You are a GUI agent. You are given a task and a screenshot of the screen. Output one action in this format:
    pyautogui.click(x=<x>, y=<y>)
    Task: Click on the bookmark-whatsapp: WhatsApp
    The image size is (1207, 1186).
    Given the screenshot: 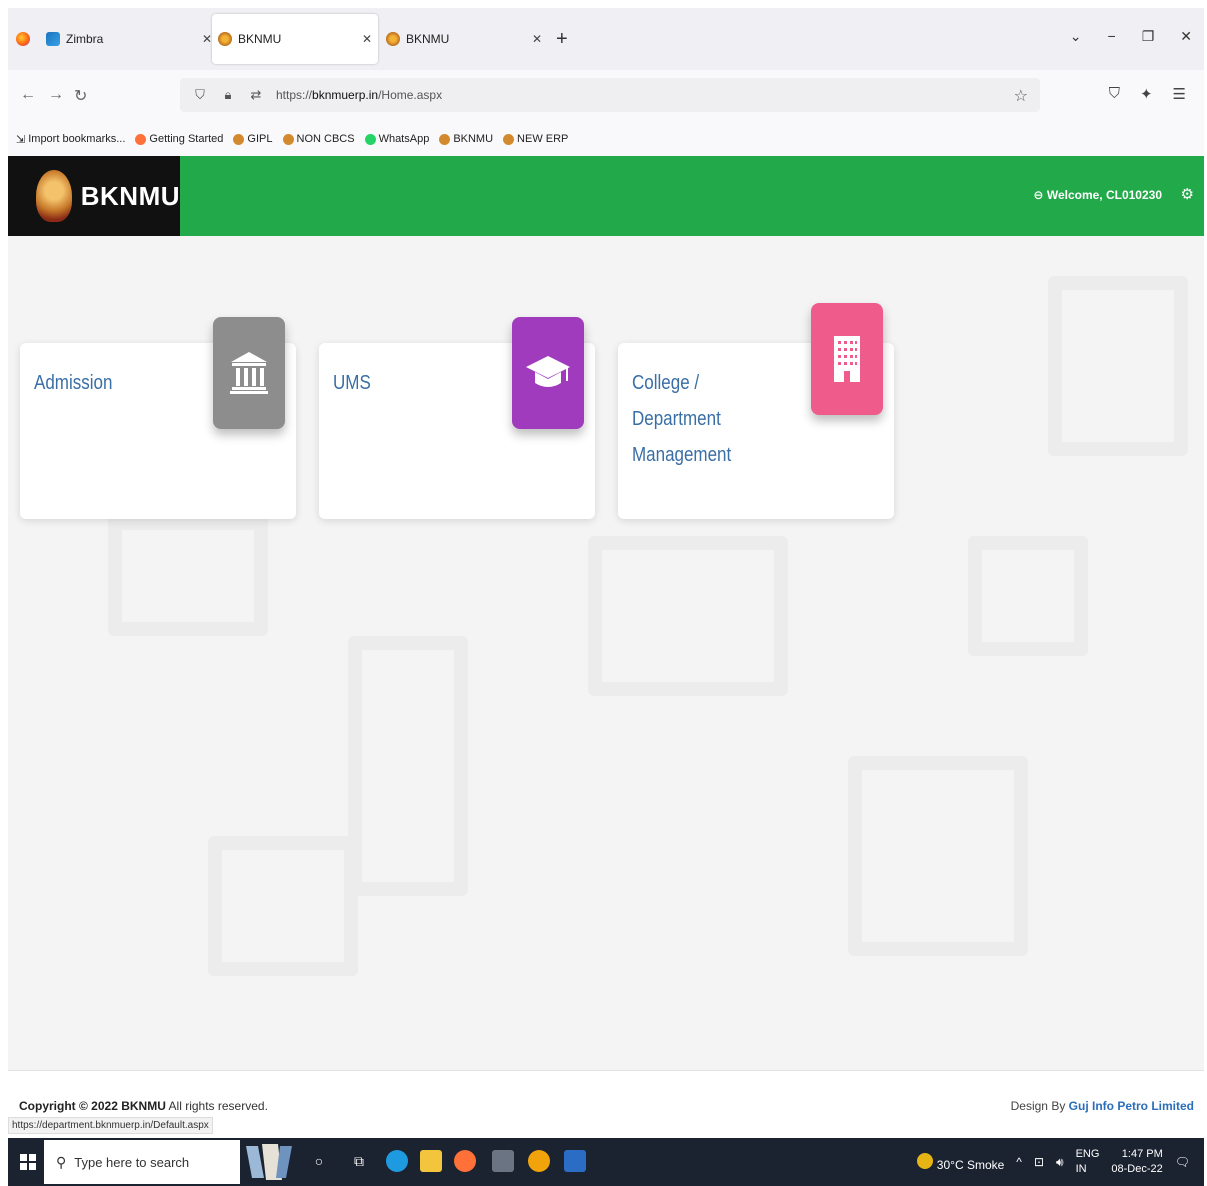 What is the action you would take?
    pyautogui.click(x=397, y=139)
    